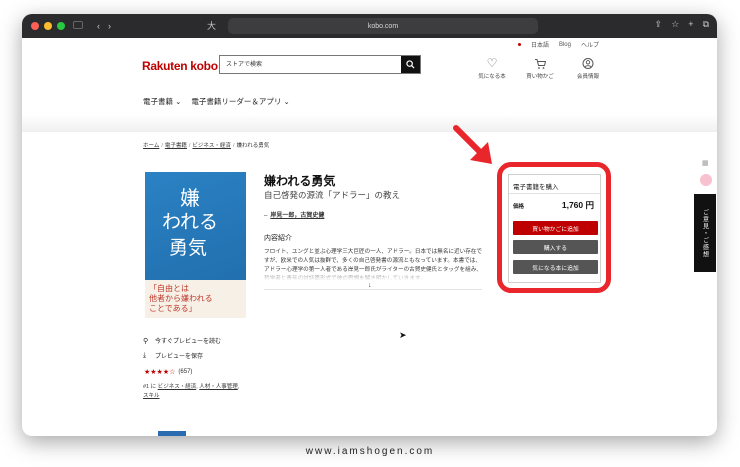 This screenshot has width=740, height=467. What do you see at coordinates (492, 63) in the screenshot?
I see `heart-icon: ♡` at bounding box center [492, 63].